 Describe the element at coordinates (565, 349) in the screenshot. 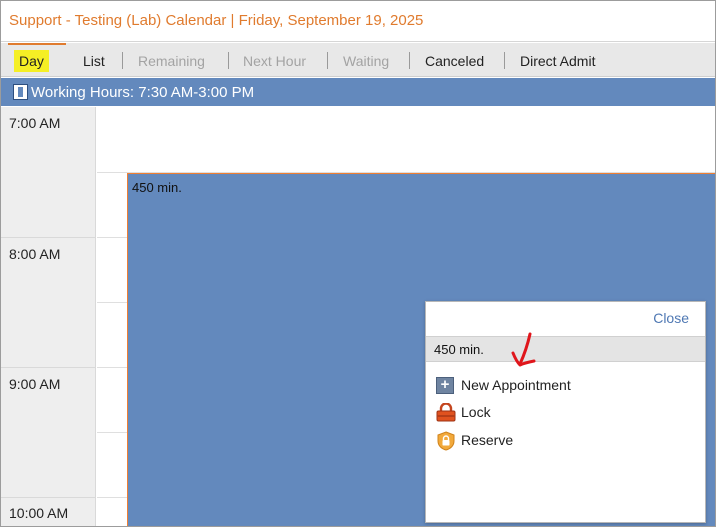

I see `popup-duration-header: 450 min.` at that location.